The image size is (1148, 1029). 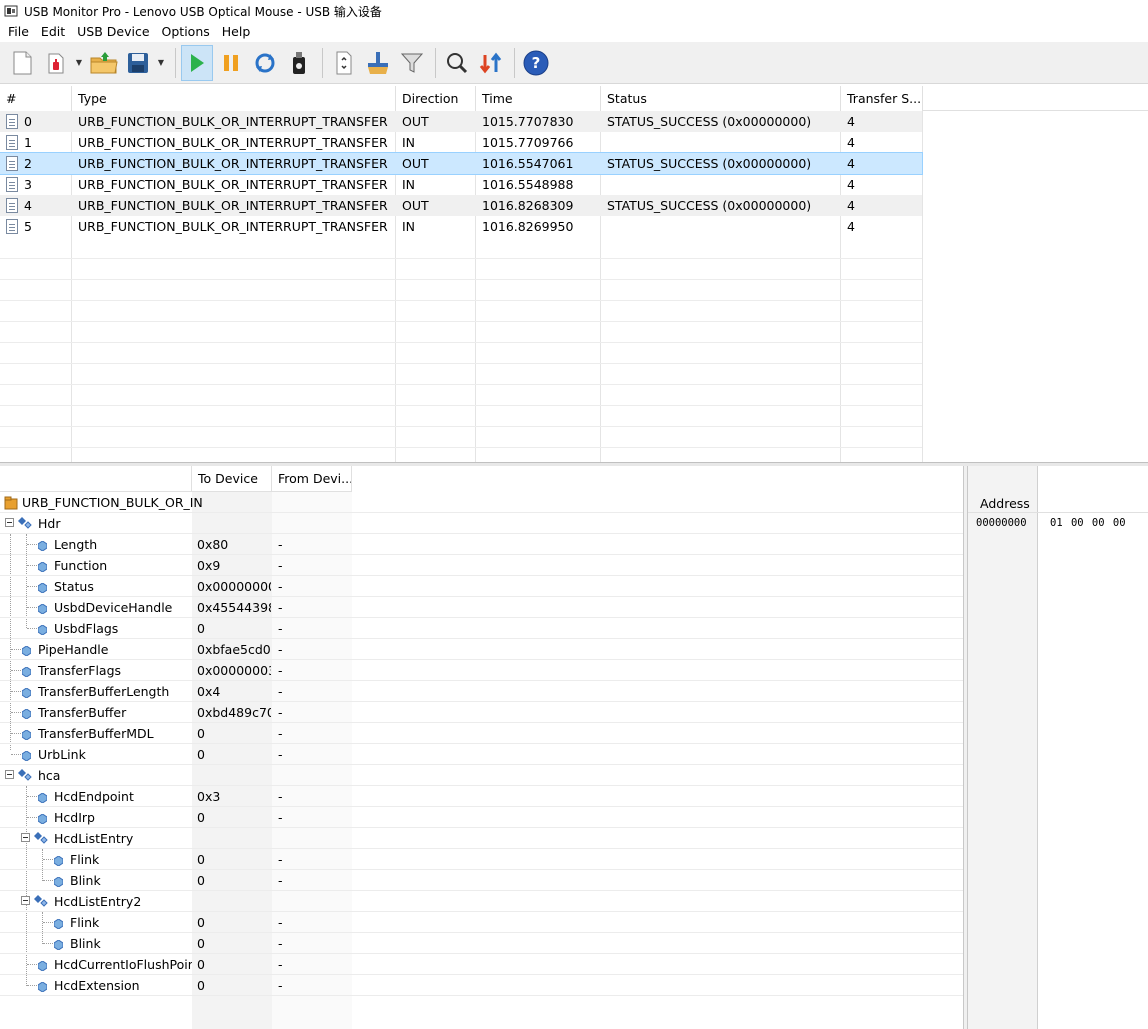 I want to click on open-folder-icon, so click(x=104, y=63).